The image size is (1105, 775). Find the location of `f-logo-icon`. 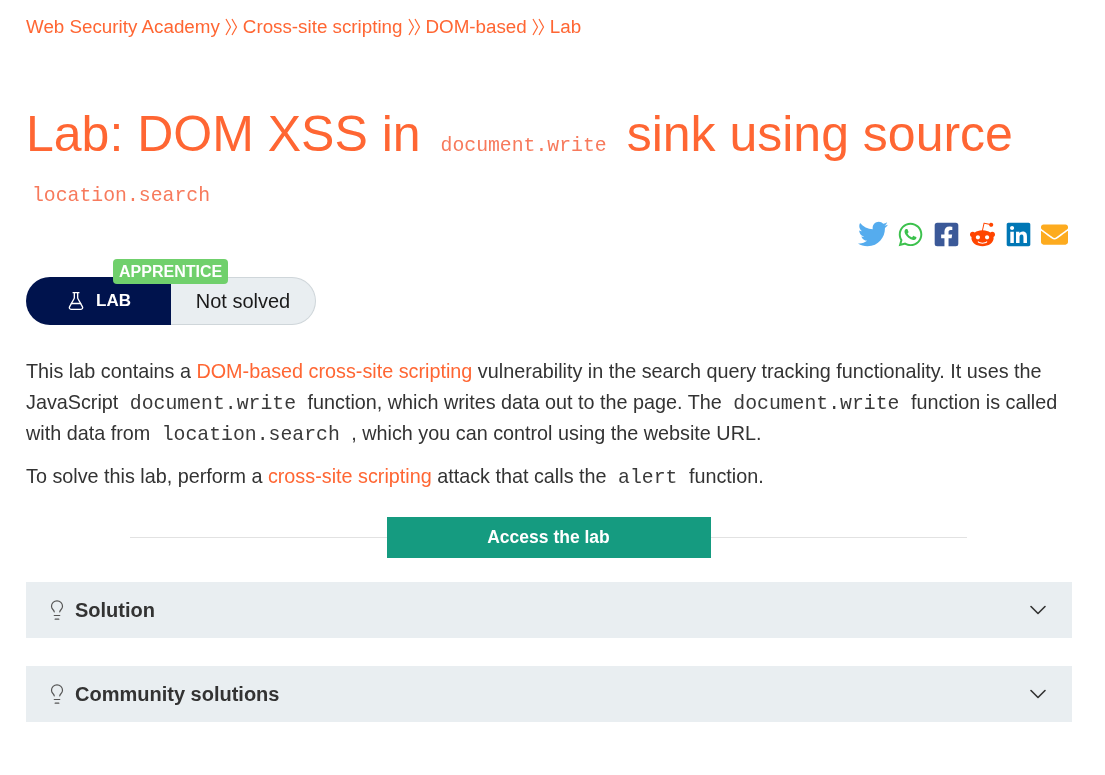

f-logo-icon is located at coordinates (946, 234).